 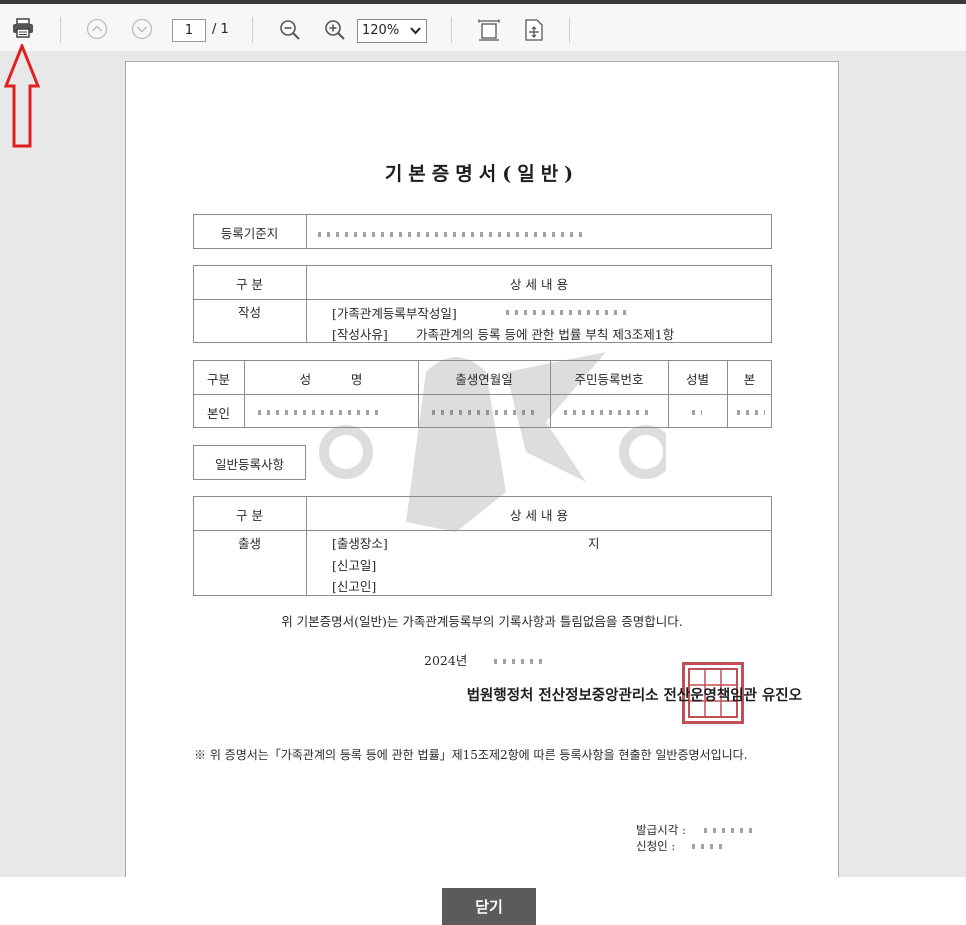 What do you see at coordinates (249, 543) in the screenshot?
I see `section2-row-label: 출생` at bounding box center [249, 543].